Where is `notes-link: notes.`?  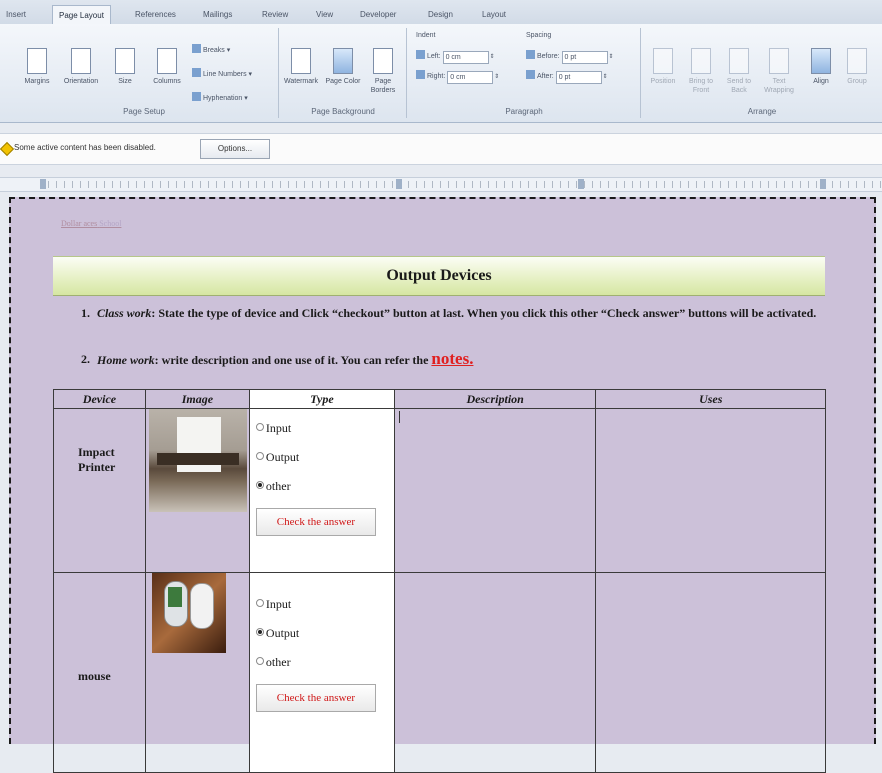 notes-link: notes. is located at coordinates (452, 358).